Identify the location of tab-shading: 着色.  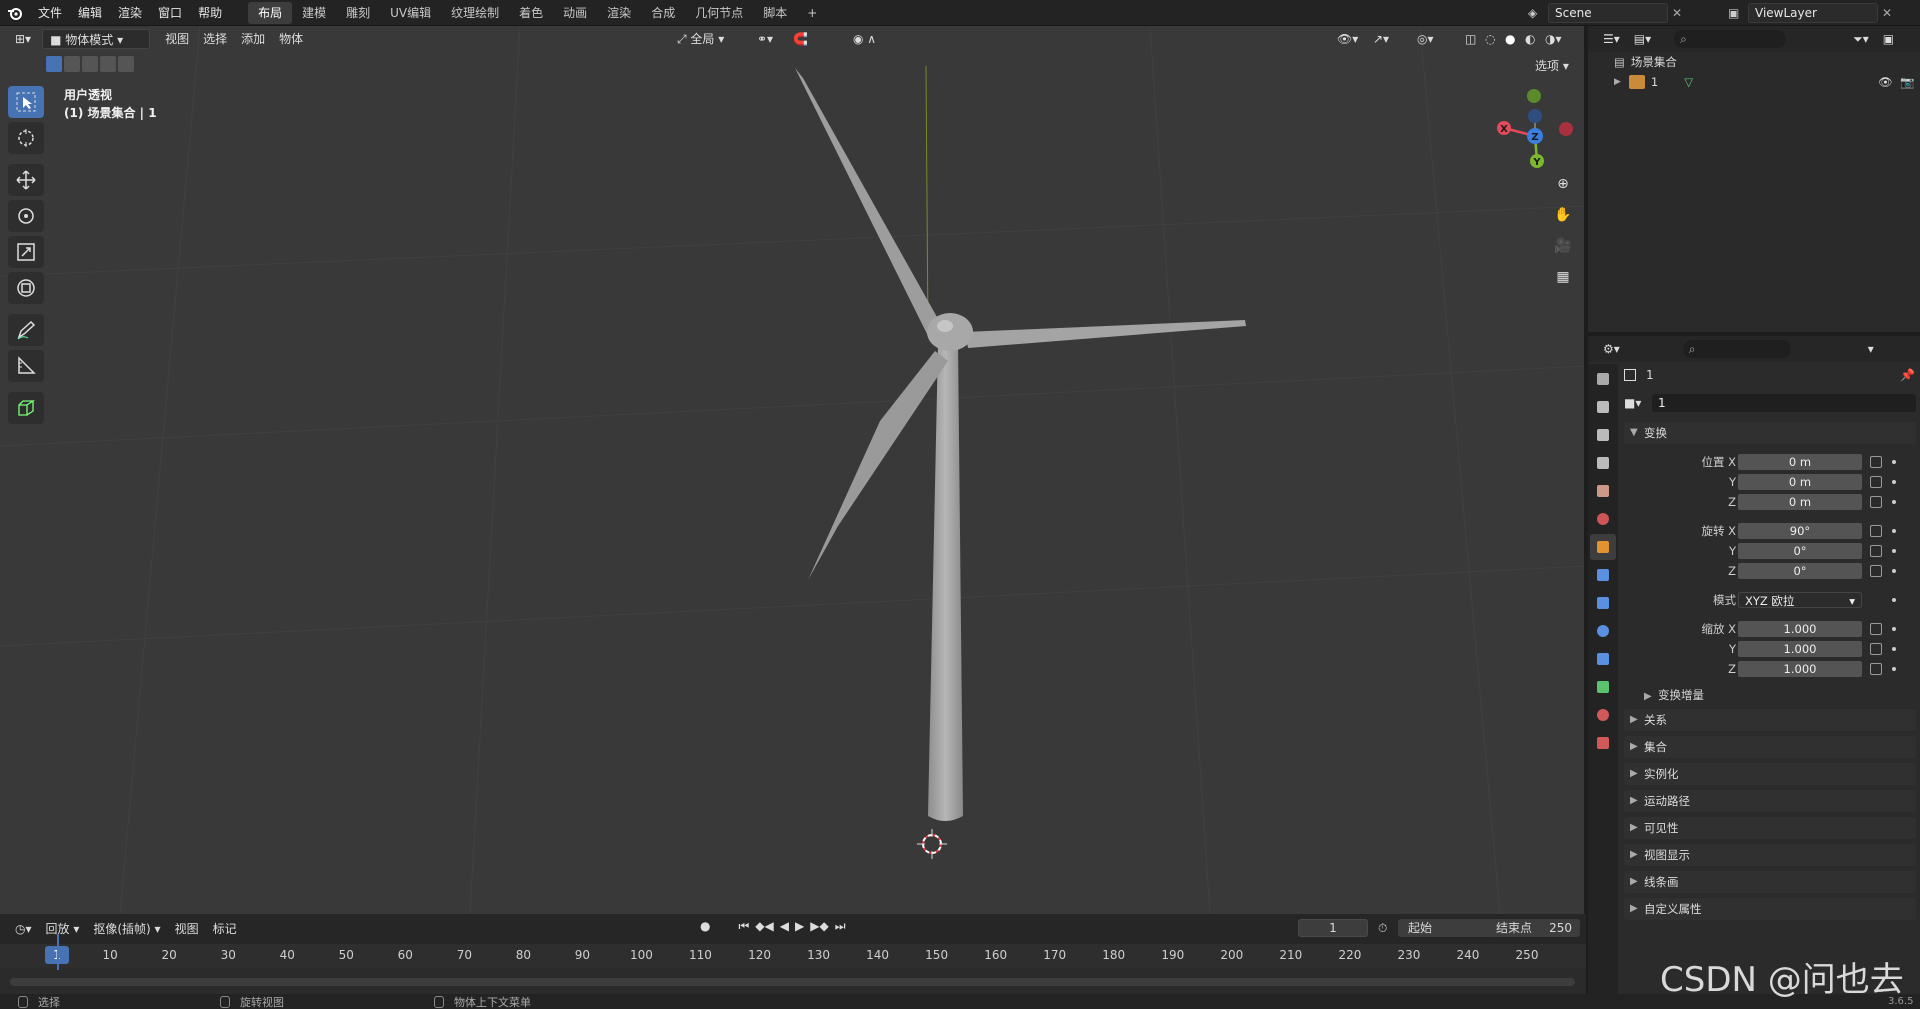
(531, 13).